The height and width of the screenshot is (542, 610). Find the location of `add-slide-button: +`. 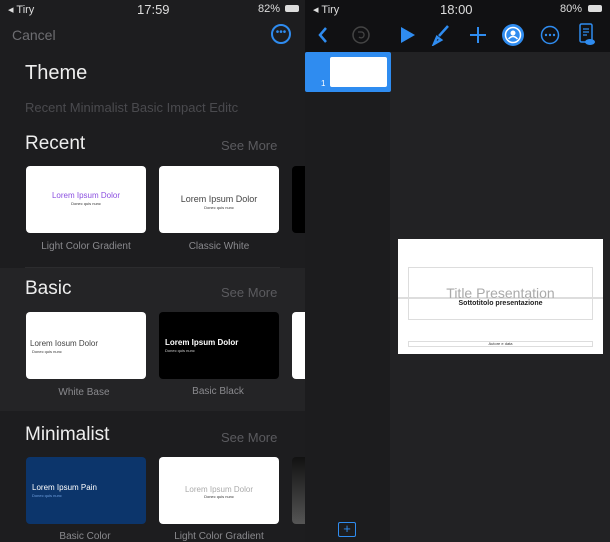

add-slide-button: + is located at coordinates (347, 529).